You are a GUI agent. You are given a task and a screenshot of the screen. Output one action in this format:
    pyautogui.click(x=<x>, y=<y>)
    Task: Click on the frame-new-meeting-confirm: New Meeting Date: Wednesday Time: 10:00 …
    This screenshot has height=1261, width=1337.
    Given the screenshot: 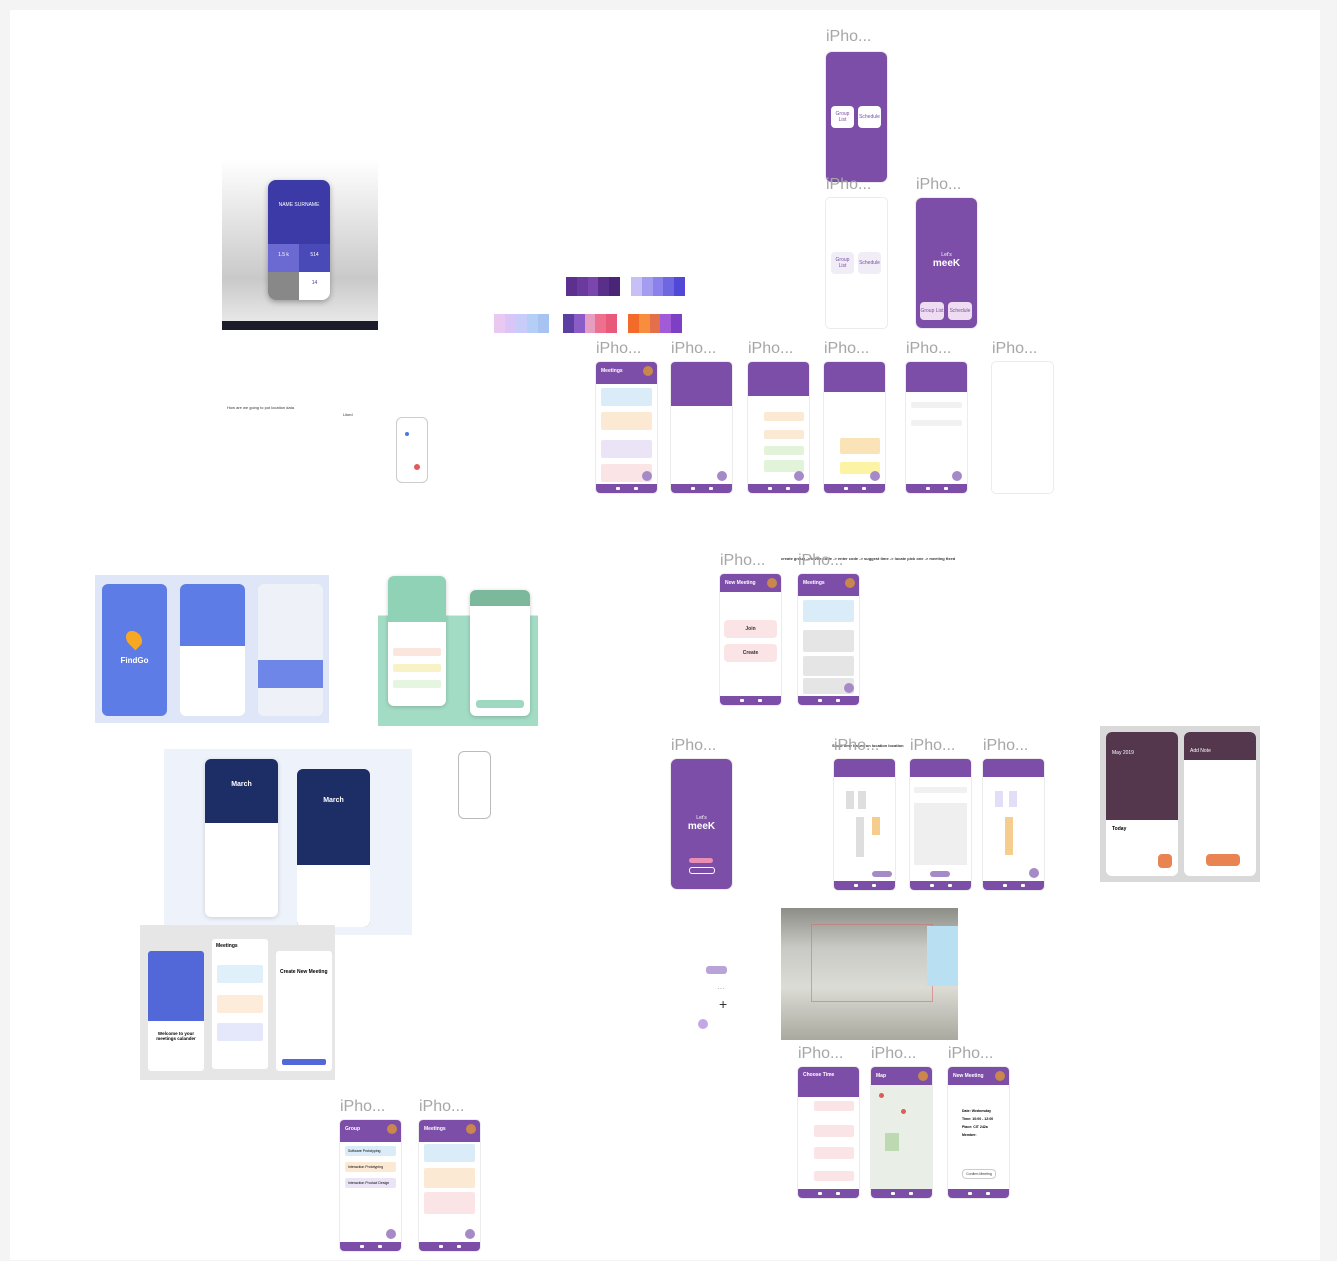 What is the action you would take?
    pyautogui.click(x=978, y=1132)
    